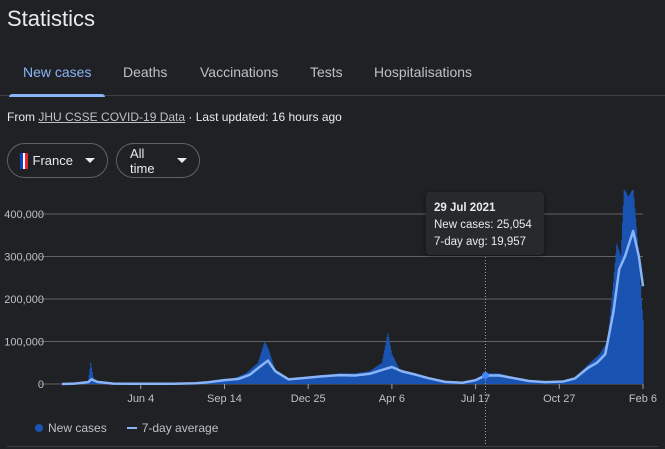  Describe the element at coordinates (643, 352) in the screenshot. I see `new-cases-bar` at that location.